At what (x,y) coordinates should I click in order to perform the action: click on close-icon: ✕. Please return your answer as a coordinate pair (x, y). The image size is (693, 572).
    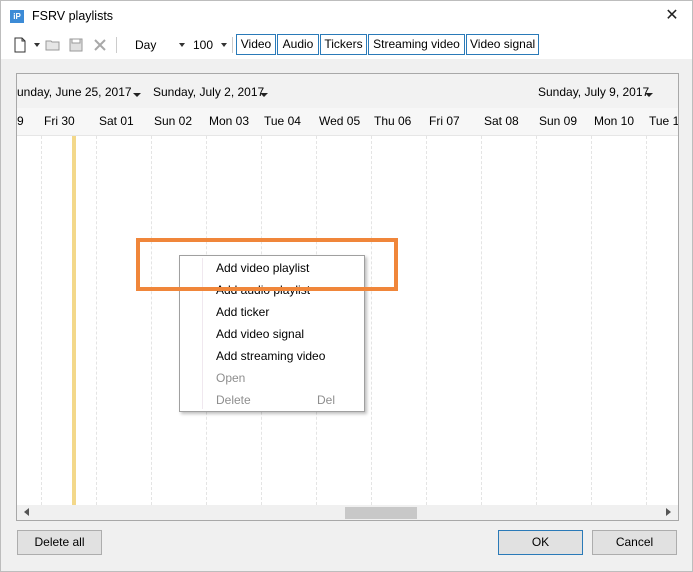
    Looking at the image, I should click on (672, 16).